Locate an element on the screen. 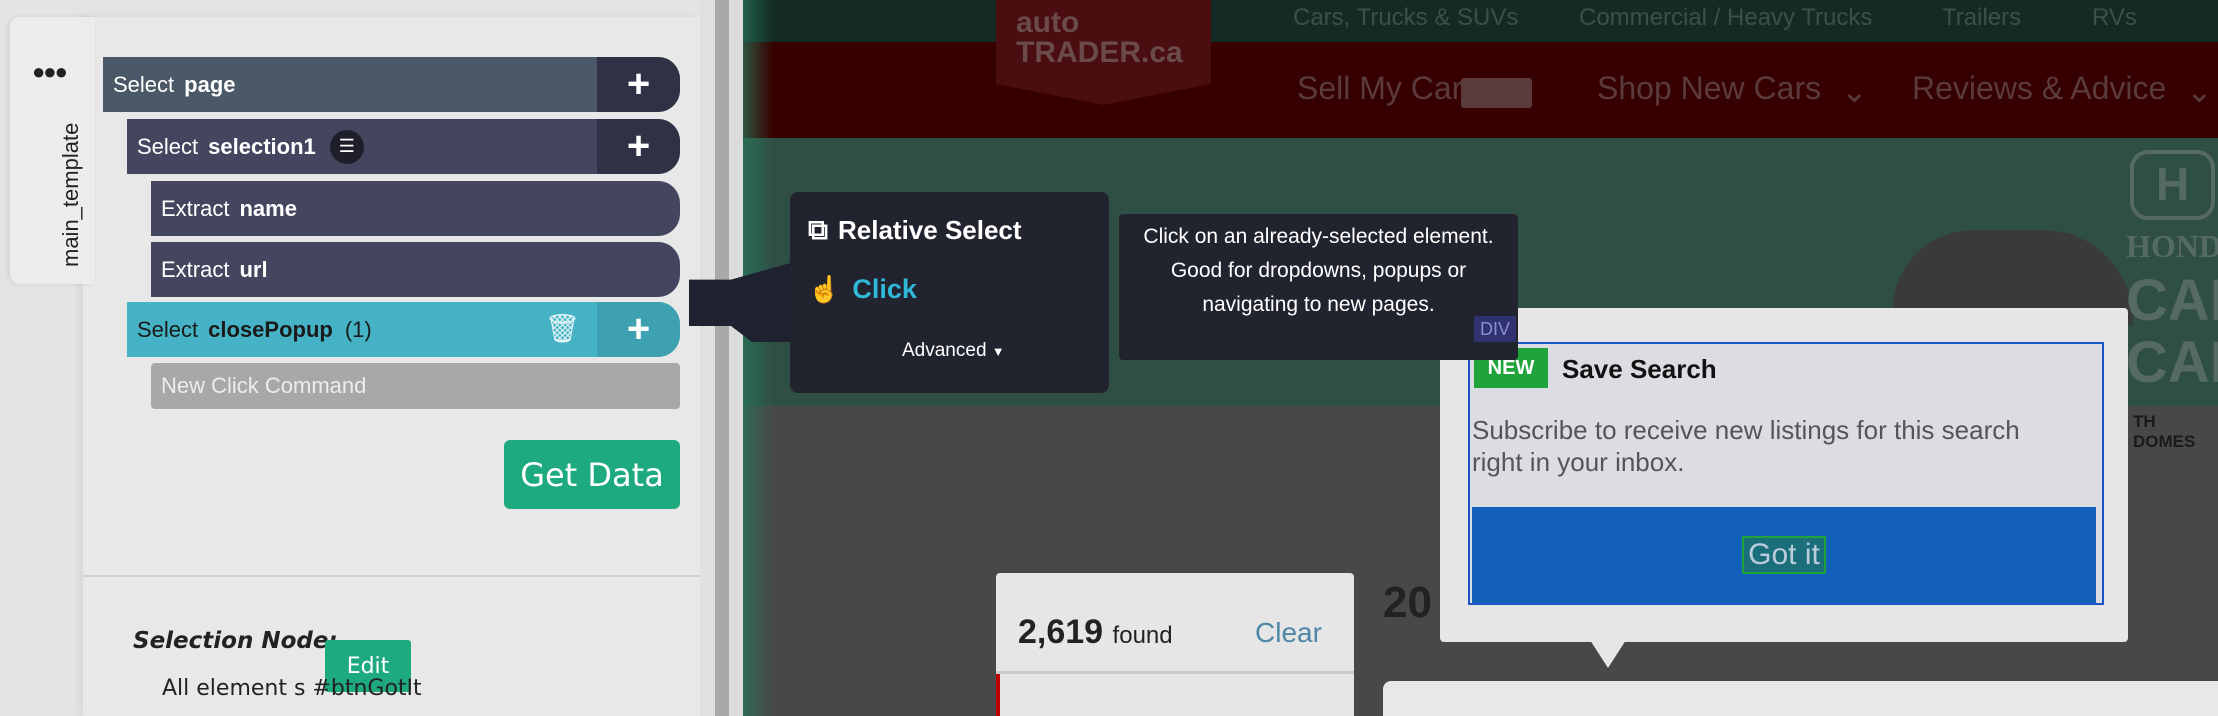 The image size is (2218, 716). edge-shadow is located at coordinates (758, 358).